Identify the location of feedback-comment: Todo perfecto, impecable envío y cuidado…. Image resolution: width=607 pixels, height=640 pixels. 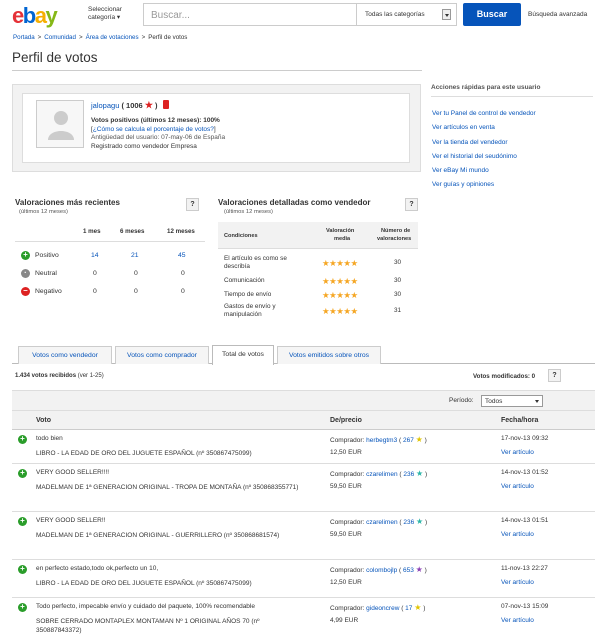
(145, 606).